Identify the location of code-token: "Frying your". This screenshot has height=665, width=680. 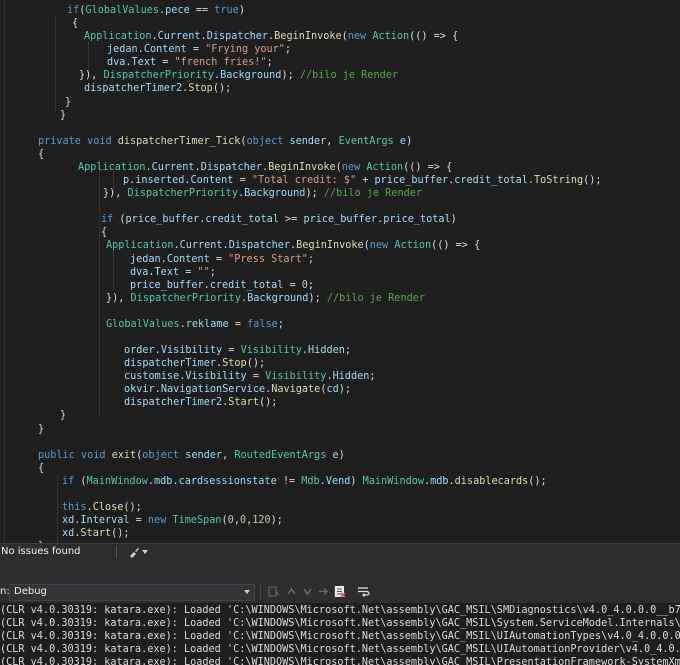
(245, 50).